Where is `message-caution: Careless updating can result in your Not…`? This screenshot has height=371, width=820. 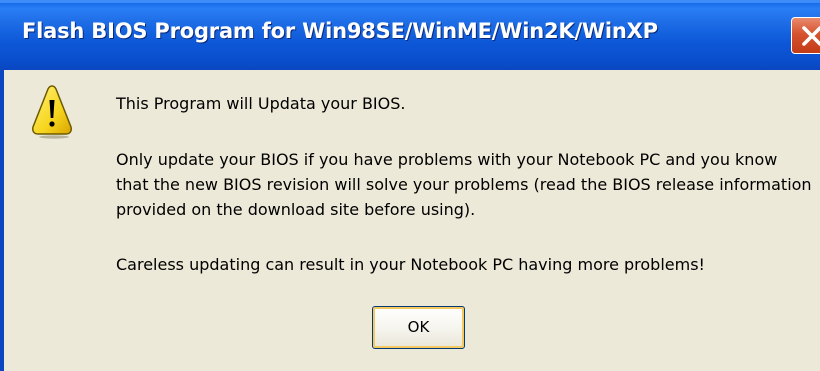
message-caution: Careless updating can result in your Not… is located at coordinates (410, 264).